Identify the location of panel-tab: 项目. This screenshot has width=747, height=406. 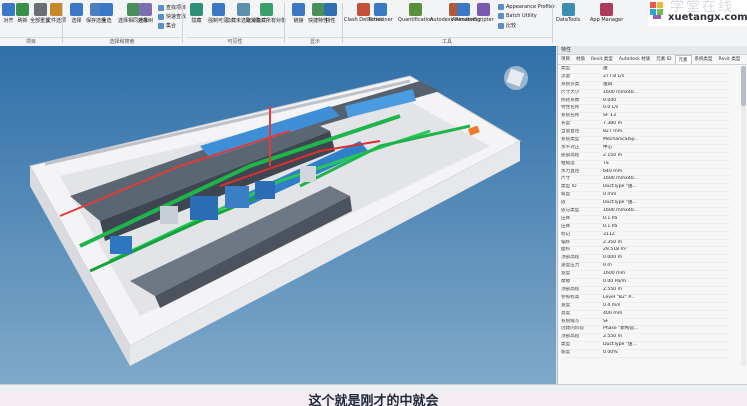
(565, 59).